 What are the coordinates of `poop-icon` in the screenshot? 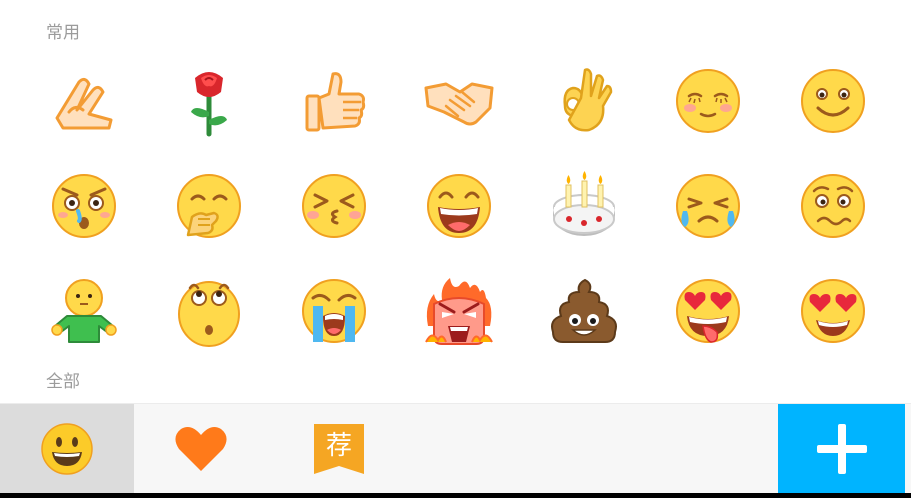 It's located at (583, 310).